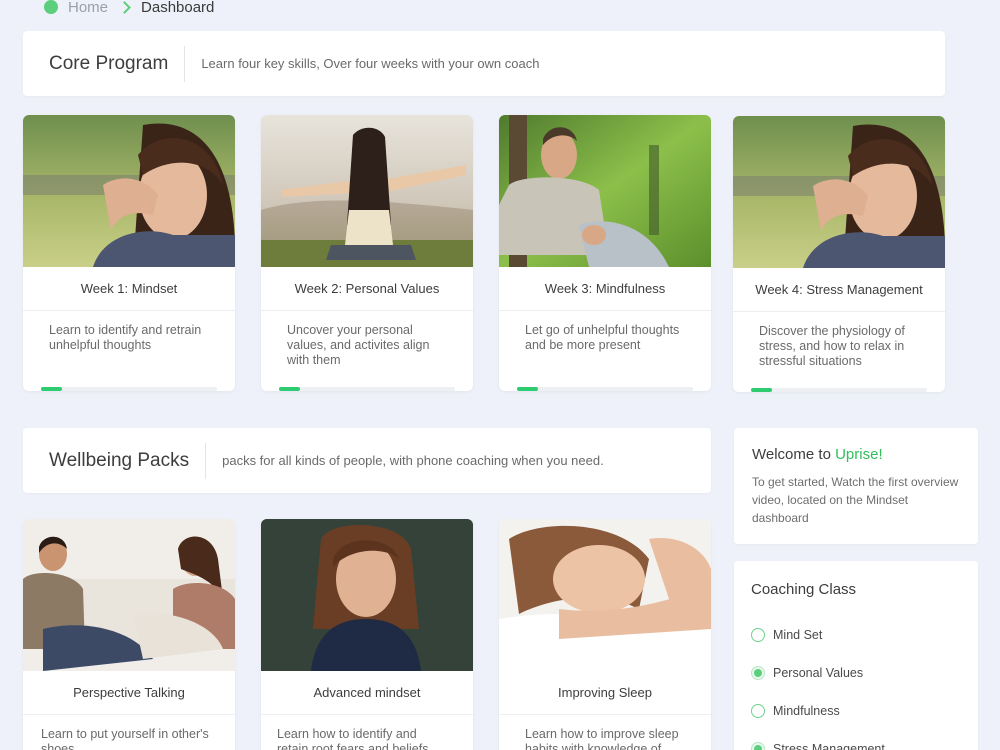 The image size is (1000, 750). What do you see at coordinates (124, 7) in the screenshot?
I see `chevron-right-icon` at bounding box center [124, 7].